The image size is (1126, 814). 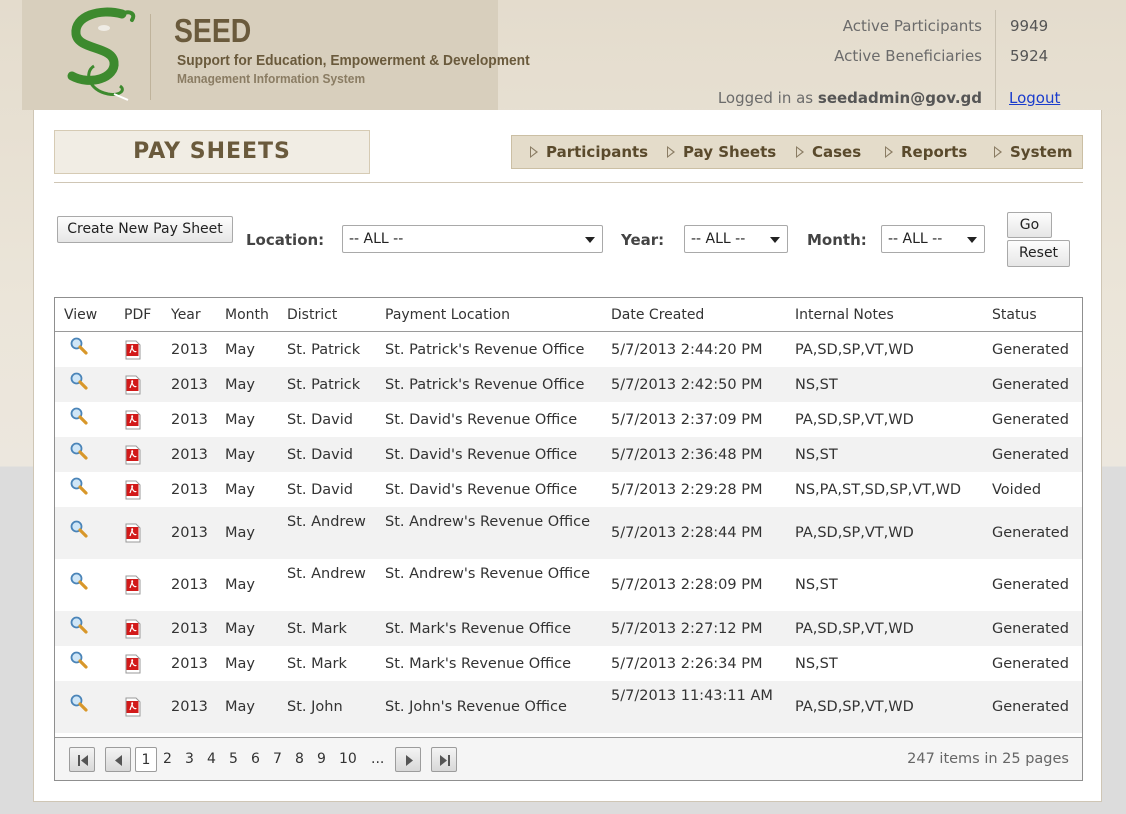 What do you see at coordinates (568, 758) in the screenshot?
I see `pager: 1 2 3 4 5 6 7 8 9 10... 247 items in 25 pages` at bounding box center [568, 758].